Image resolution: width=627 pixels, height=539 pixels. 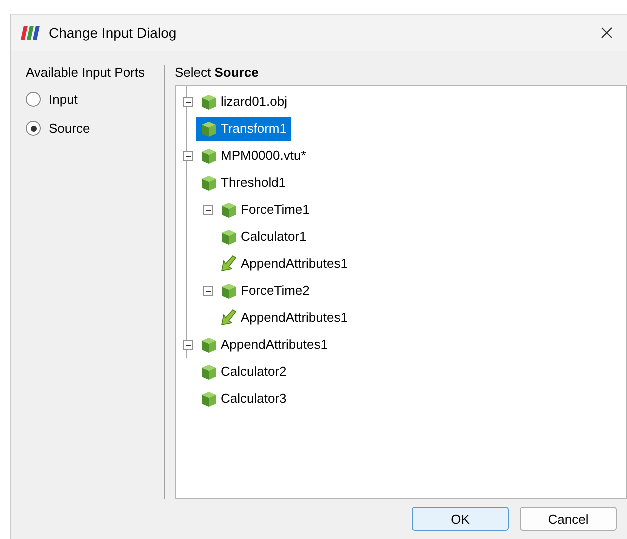 What do you see at coordinates (243, 372) in the screenshot?
I see `tree-item: Calculator2` at bounding box center [243, 372].